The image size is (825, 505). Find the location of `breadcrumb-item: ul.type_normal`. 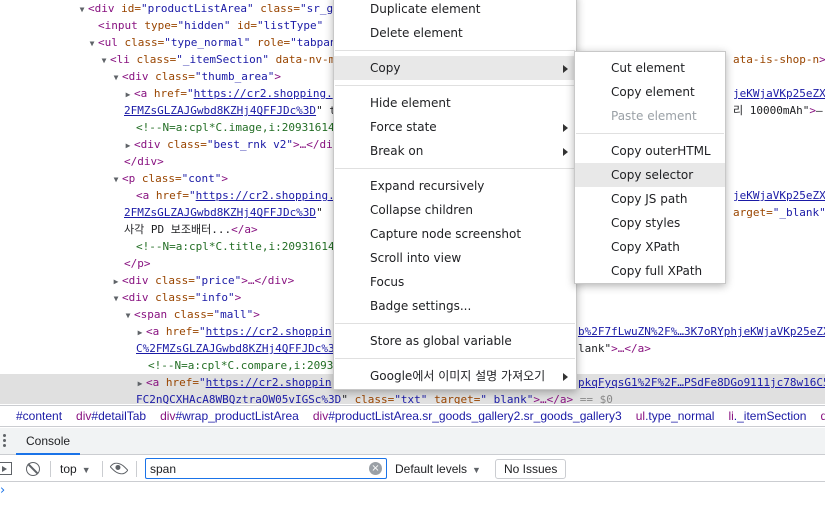

breadcrumb-item: ul.type_normal is located at coordinates (675, 416).